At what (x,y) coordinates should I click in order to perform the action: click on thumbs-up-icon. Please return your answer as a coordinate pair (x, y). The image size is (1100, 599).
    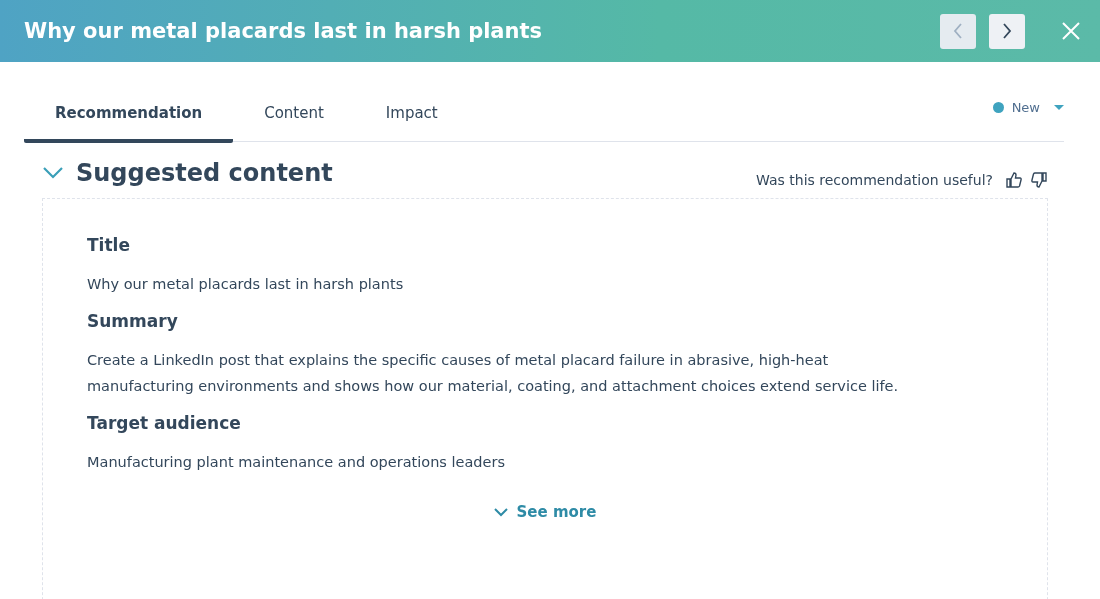
    Looking at the image, I should click on (1014, 180).